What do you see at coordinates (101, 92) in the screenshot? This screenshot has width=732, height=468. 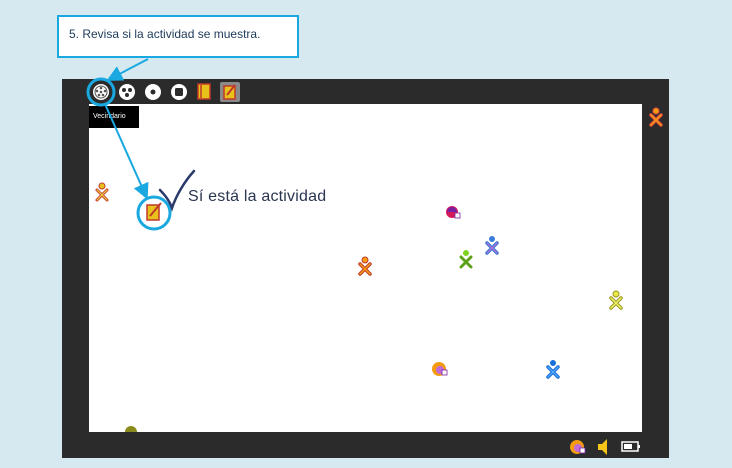 I see `toolbar-highlight-ring` at bounding box center [101, 92].